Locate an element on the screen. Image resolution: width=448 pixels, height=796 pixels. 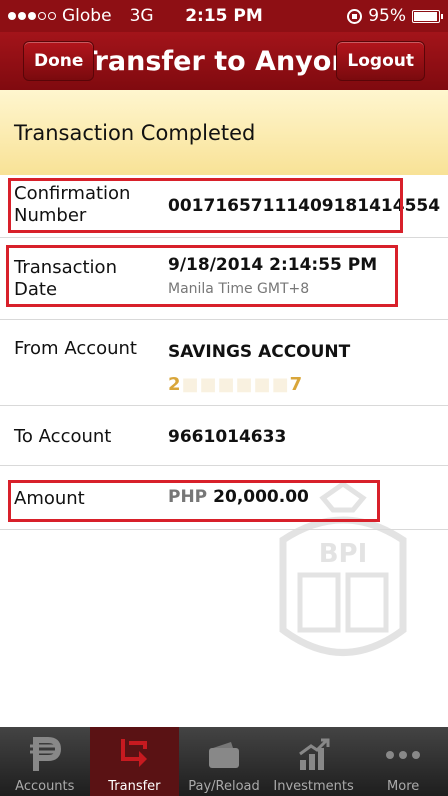
navigation-bar: Done Transfer to Anyone Logout is located at coordinates (224, 61).